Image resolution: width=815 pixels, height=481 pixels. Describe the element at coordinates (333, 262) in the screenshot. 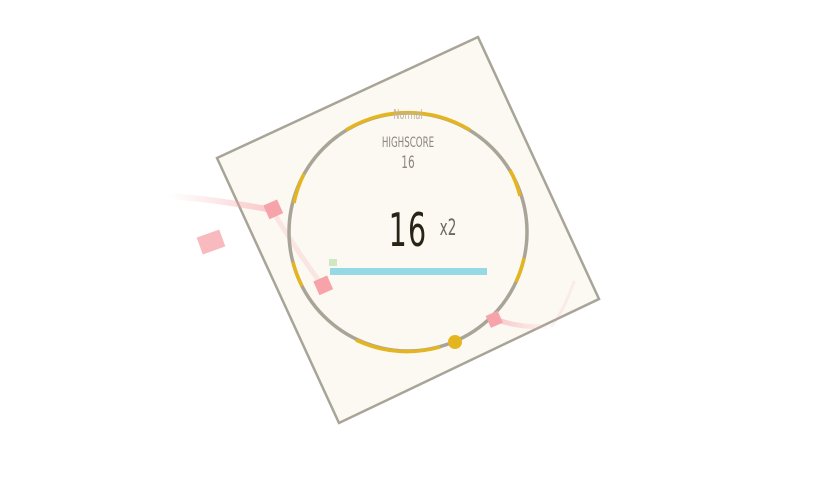

I see `pickup-square-icon` at that location.